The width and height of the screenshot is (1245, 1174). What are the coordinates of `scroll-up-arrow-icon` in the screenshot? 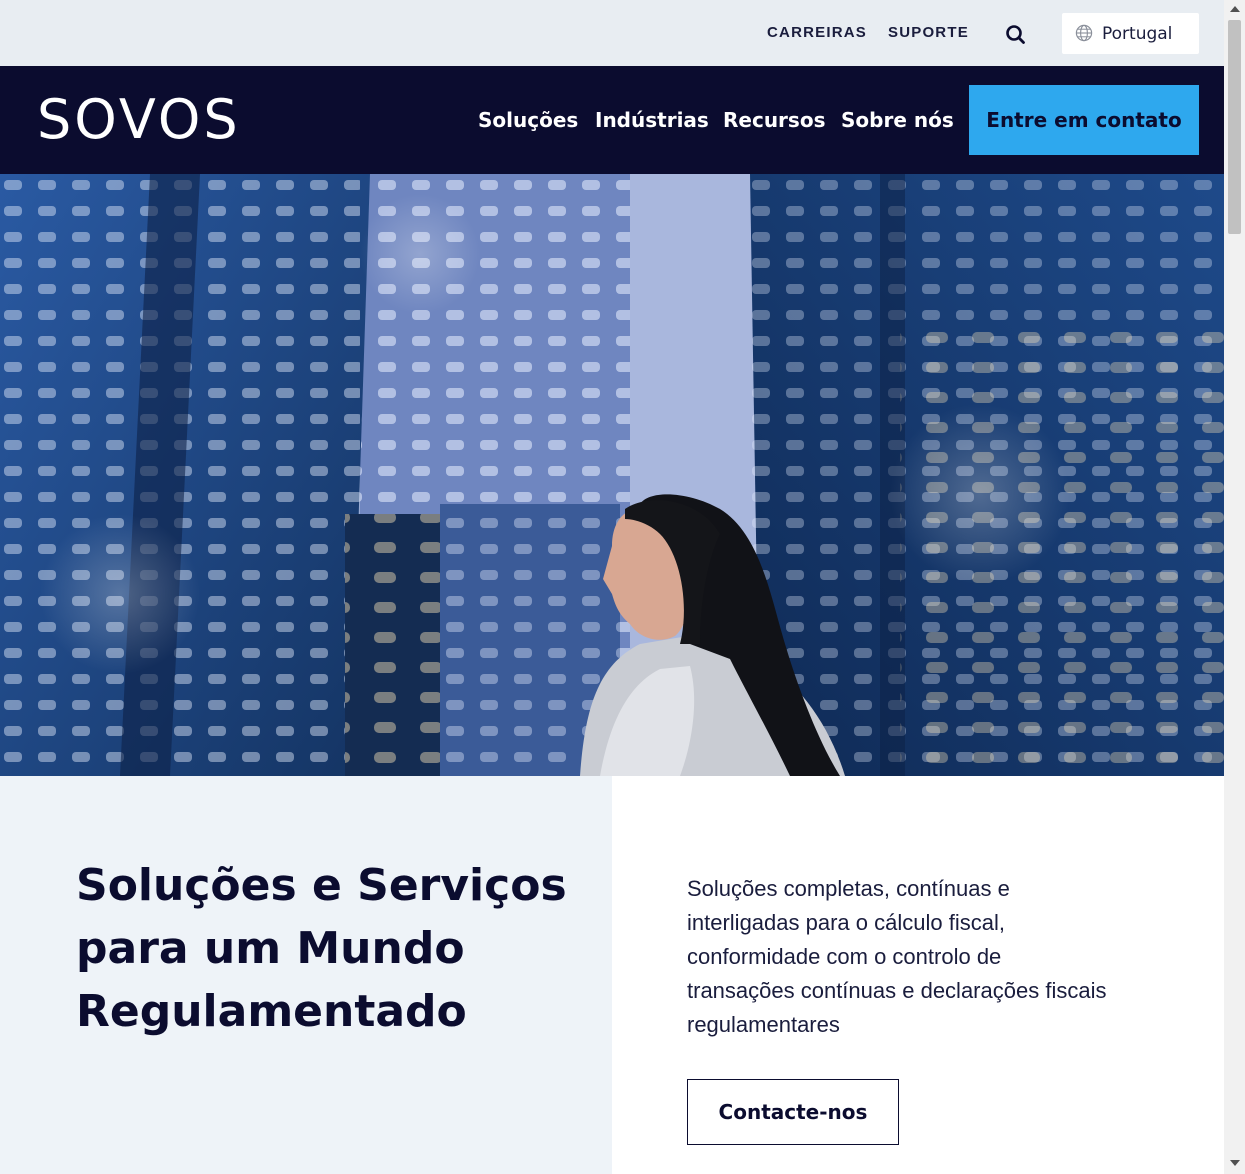 It's located at (1235, 9).